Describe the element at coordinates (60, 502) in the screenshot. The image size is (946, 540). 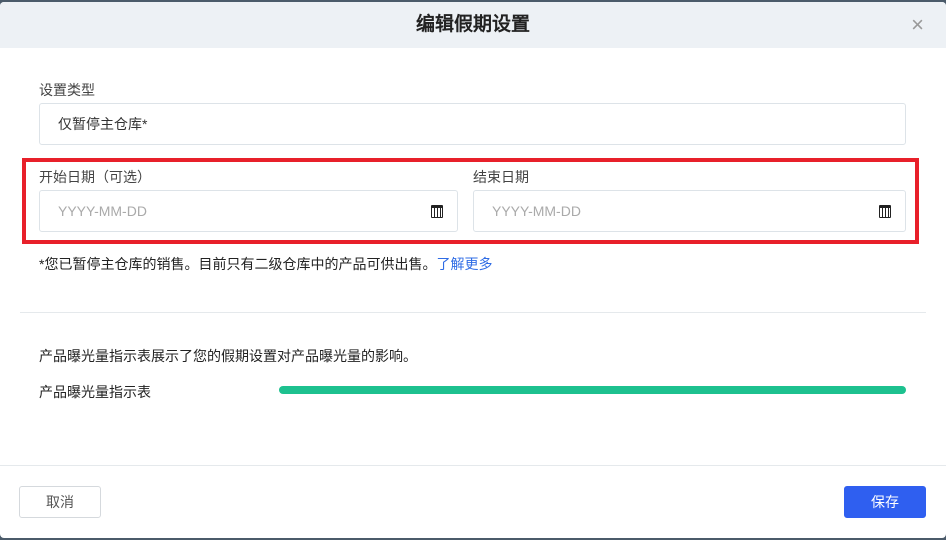
I see `cancel-button: 取消` at that location.